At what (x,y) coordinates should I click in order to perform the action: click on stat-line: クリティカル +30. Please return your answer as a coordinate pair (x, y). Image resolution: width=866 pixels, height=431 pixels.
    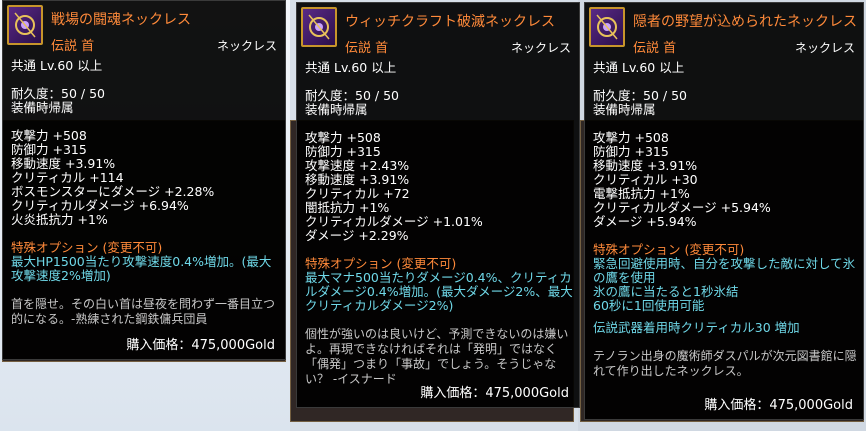
    Looking at the image, I should click on (645, 179).